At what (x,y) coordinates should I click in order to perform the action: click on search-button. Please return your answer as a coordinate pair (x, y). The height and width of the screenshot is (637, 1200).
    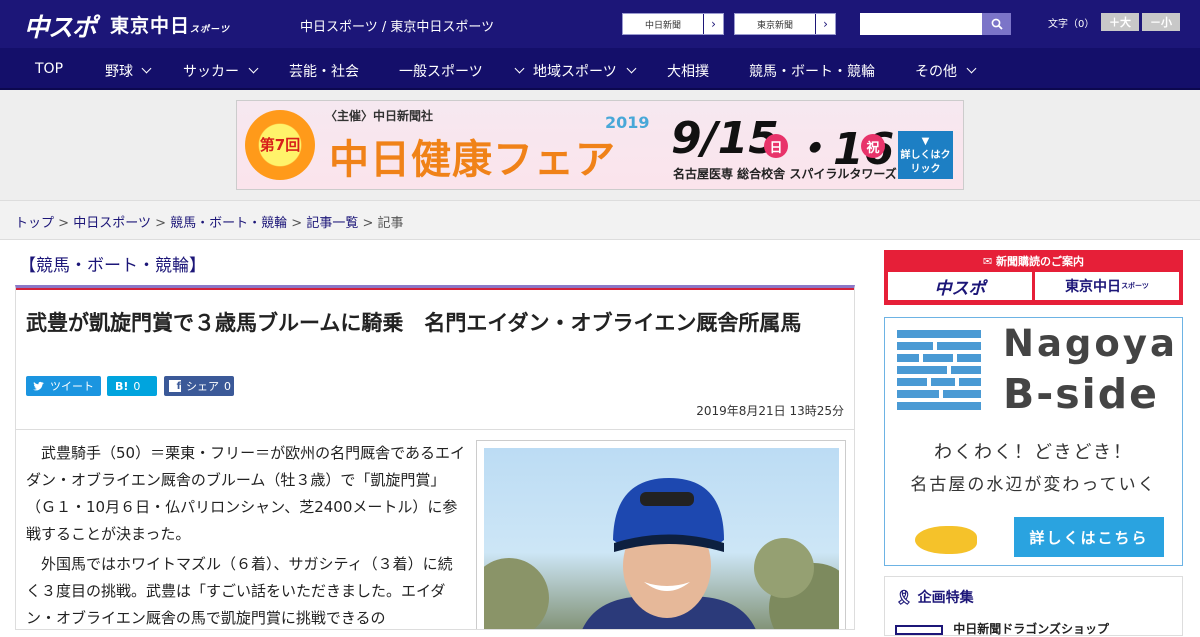
    Looking at the image, I should click on (996, 24).